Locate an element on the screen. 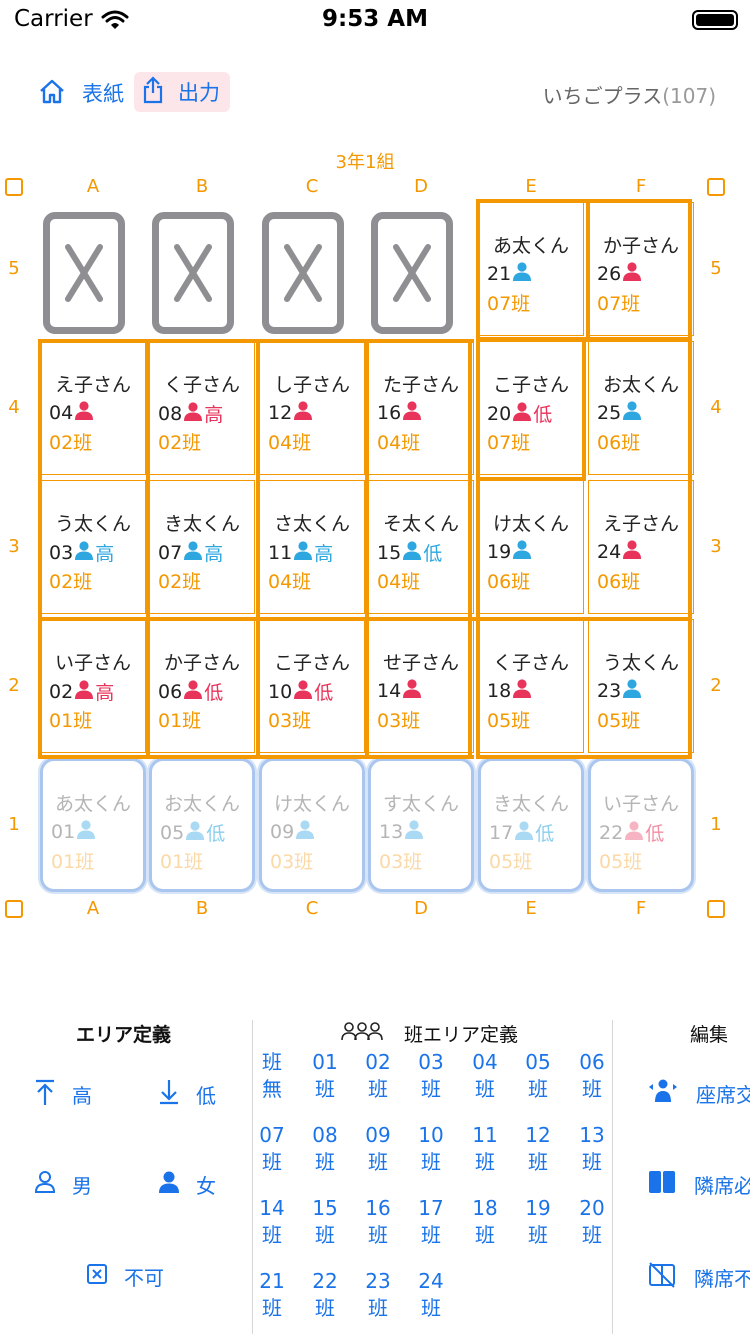 This screenshot has width=750, height=1334. seat-e1: き太くん 17 低 05班 is located at coordinates (531, 825).